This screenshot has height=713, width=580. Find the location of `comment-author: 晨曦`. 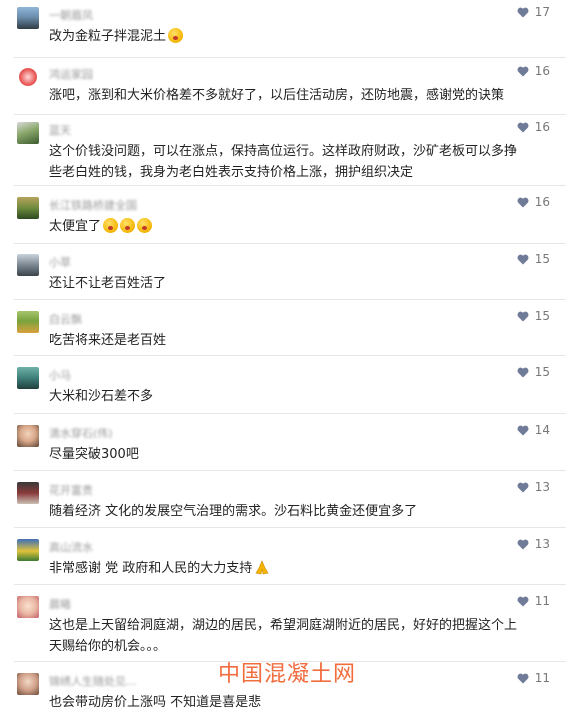

comment-author: 晨曦 is located at coordinates (60, 604).